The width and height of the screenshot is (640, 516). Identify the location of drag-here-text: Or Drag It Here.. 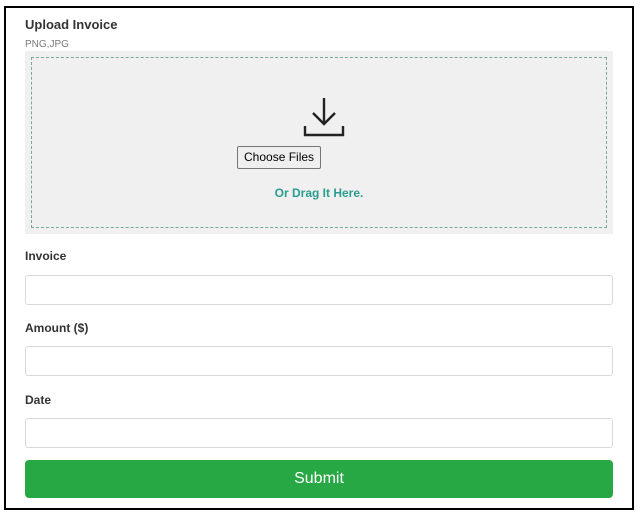
(319, 193).